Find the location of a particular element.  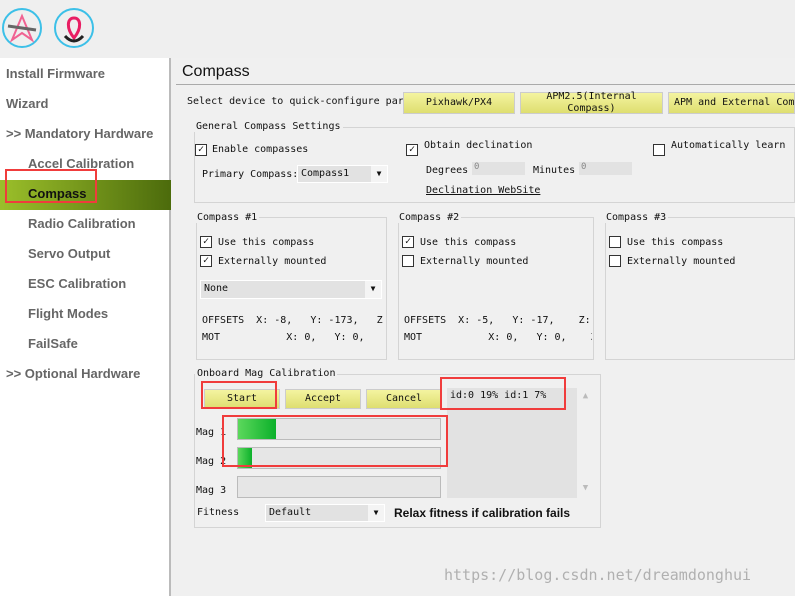

compass-legend: Compass #3 is located at coordinates (636, 217).